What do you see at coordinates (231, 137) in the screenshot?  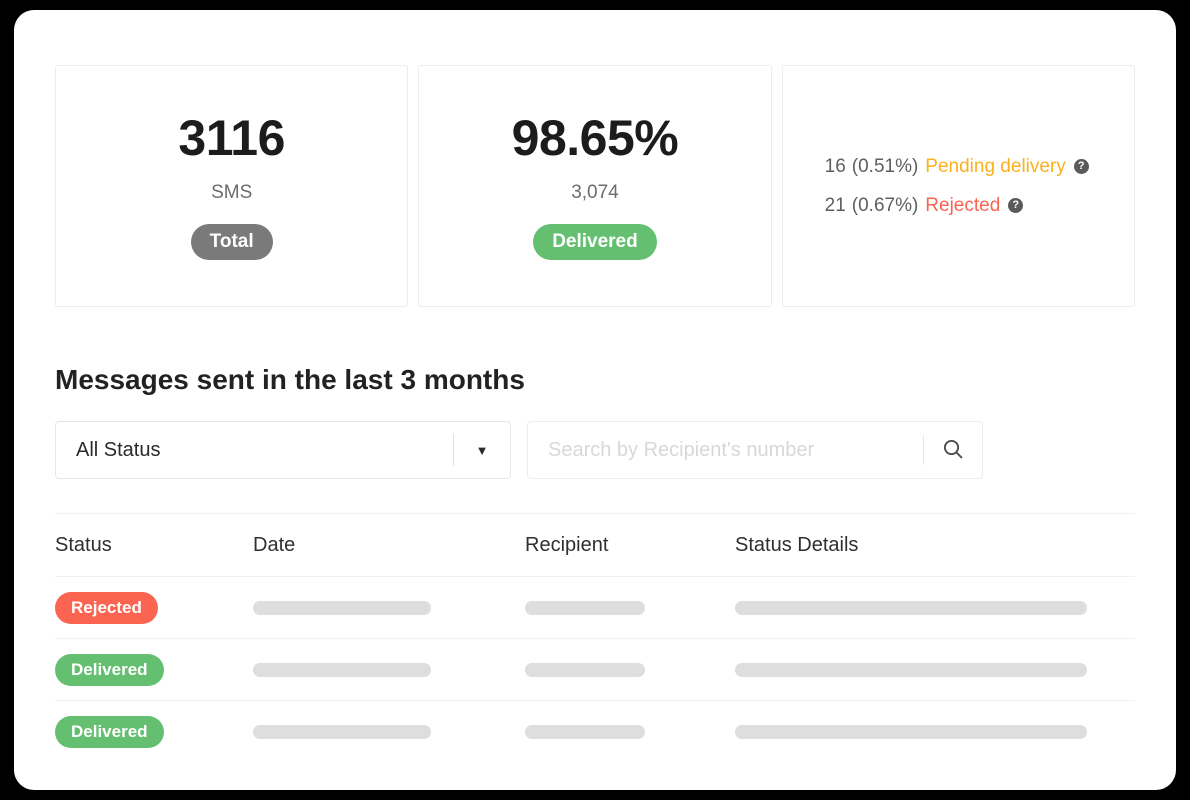 I see `total-sms-value: 3116` at bounding box center [231, 137].